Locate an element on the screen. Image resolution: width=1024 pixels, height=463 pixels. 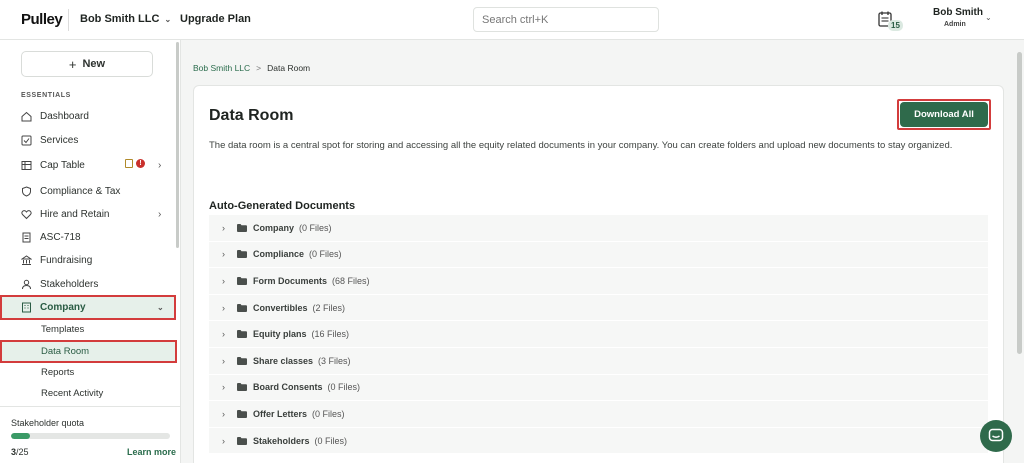
quota-progress-fill is located at coordinates (21, 436).